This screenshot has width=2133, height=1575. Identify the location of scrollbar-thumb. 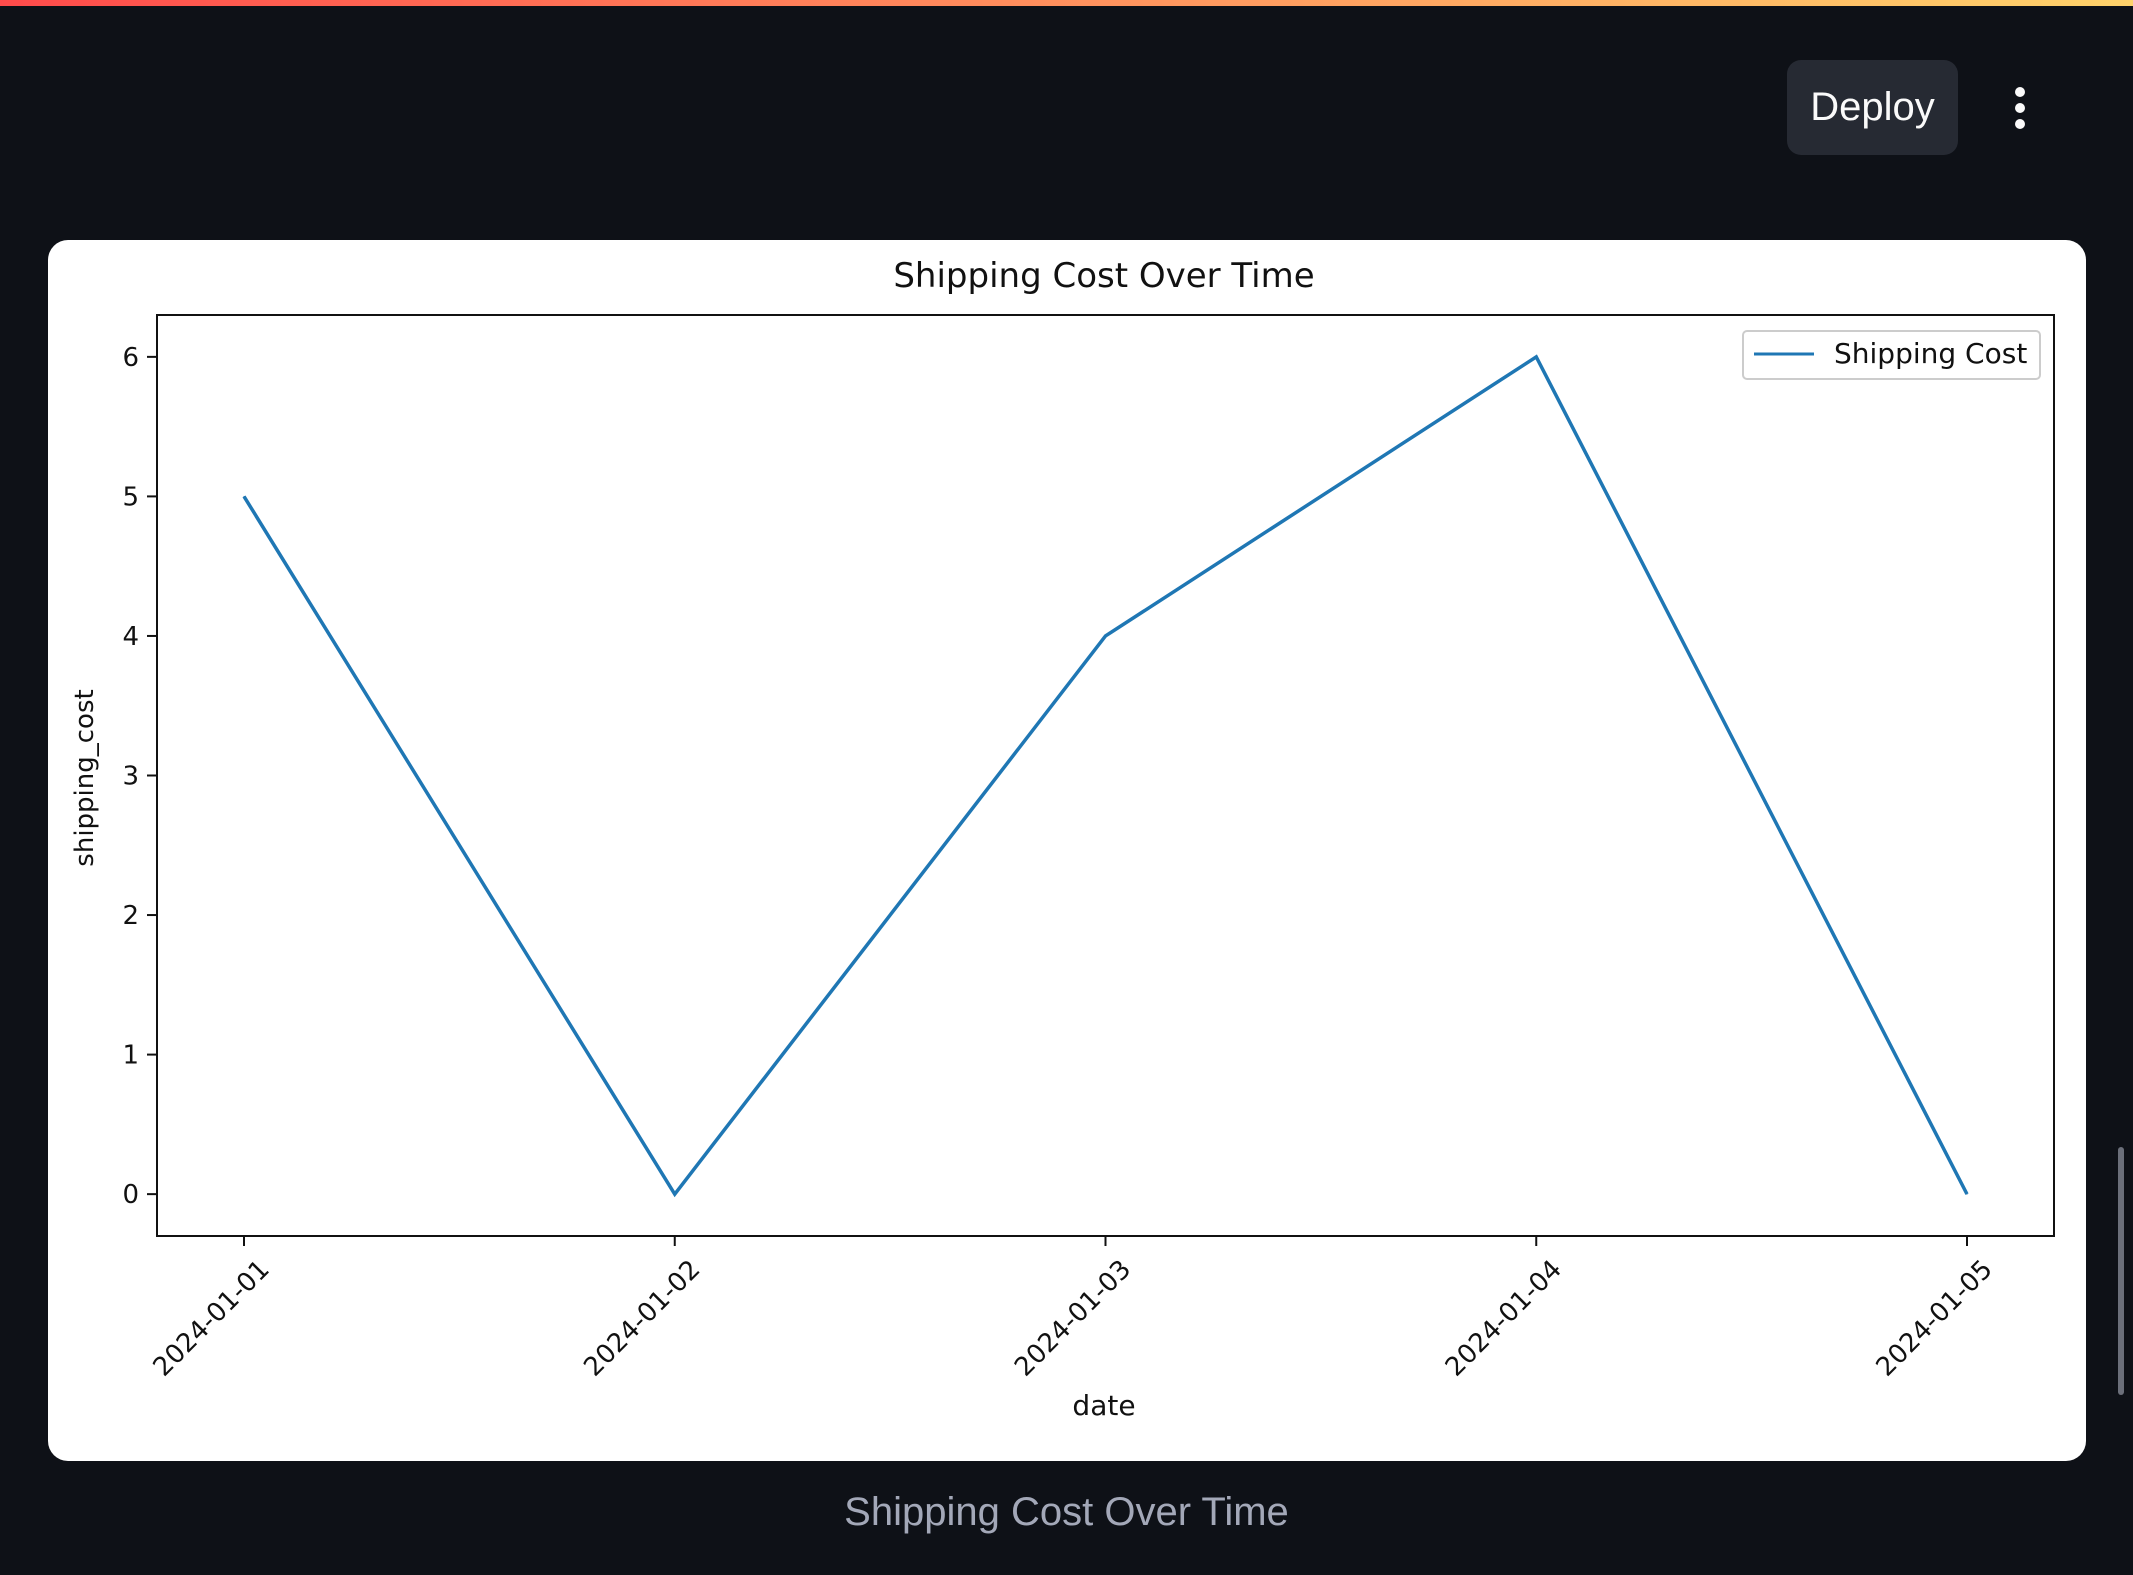
(2121, 1271).